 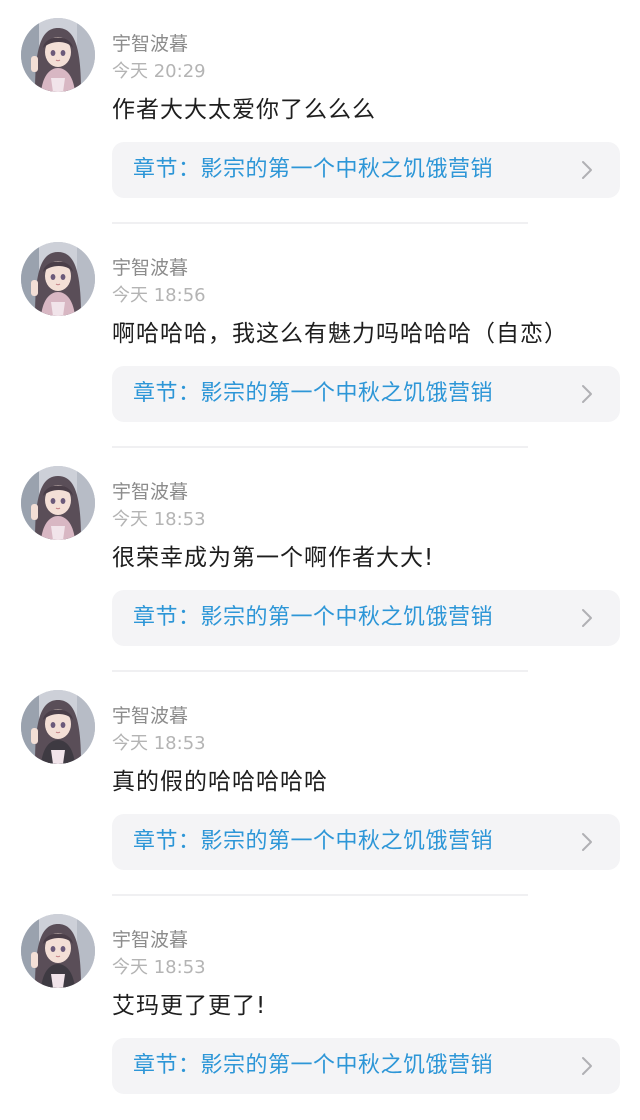 I want to click on comment-text: 啊哈哈哈，我这么有魅力吗哈哈哈（自恋）, so click(x=340, y=334).